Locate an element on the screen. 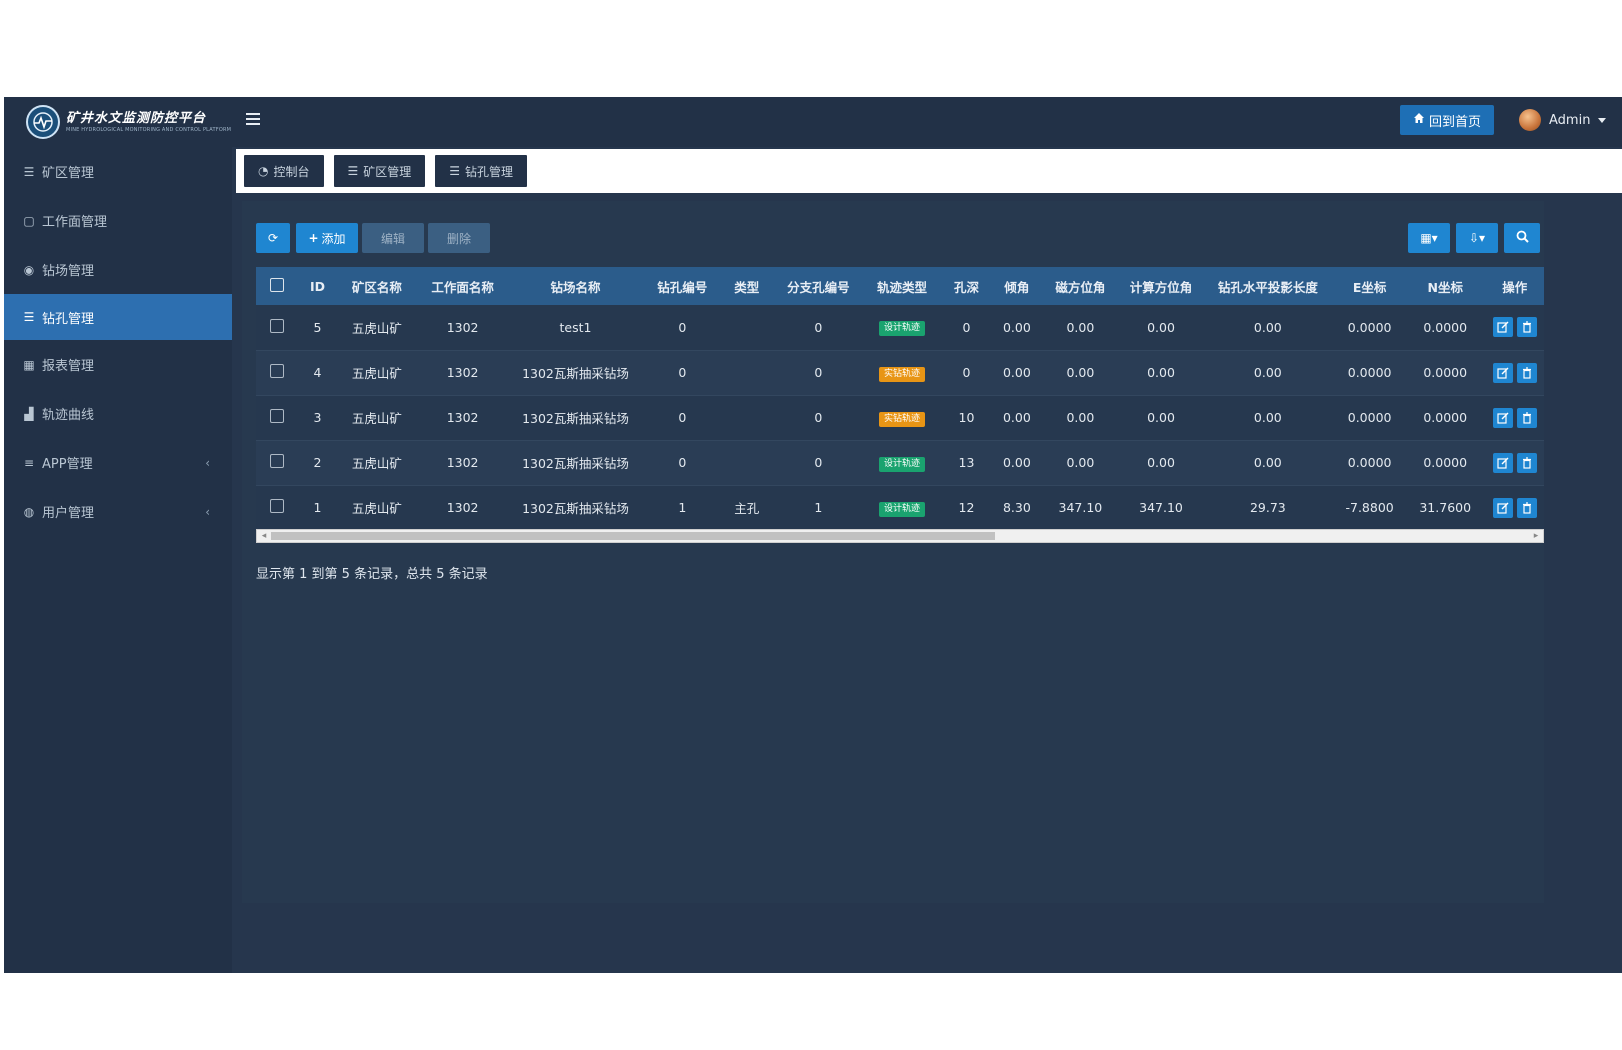  column-header: 轨迹类型 is located at coordinates (902, 286).